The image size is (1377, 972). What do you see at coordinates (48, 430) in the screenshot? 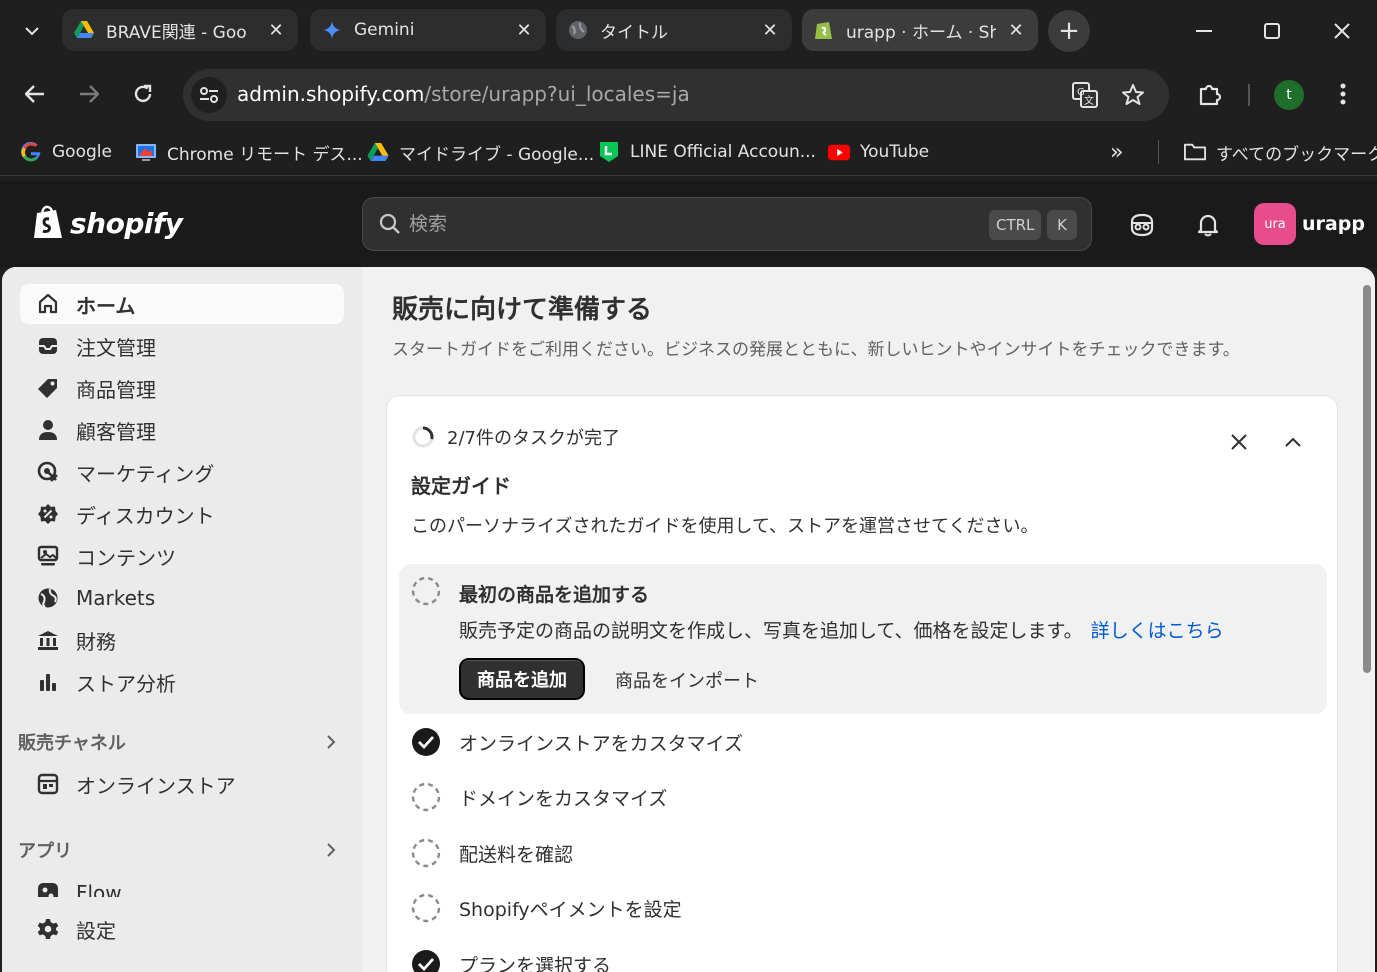
I see `person-icon` at bounding box center [48, 430].